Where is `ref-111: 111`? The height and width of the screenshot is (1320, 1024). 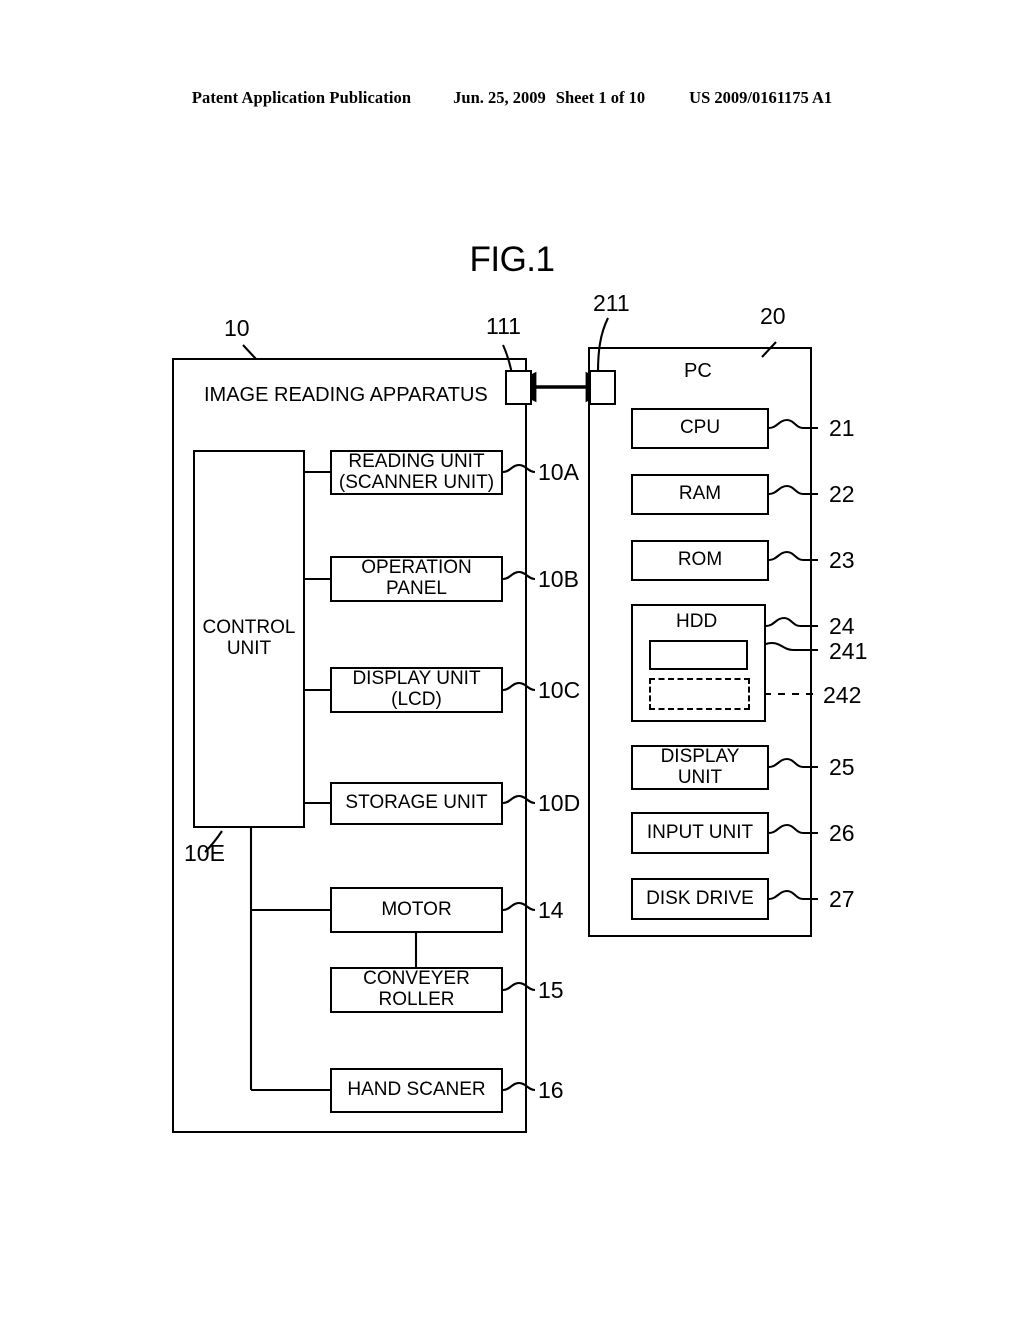 ref-111: 111 is located at coordinates (503, 326).